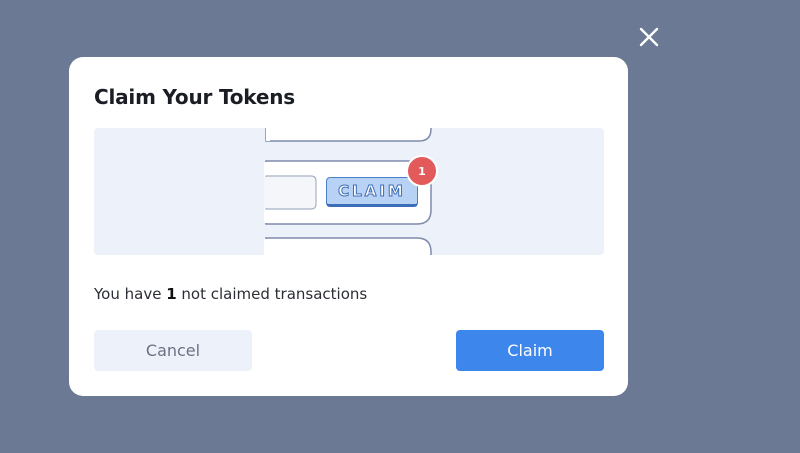 This screenshot has width=800, height=453. Describe the element at coordinates (272, 294) in the screenshot. I see `message-suffix: not claimed transactions` at that location.